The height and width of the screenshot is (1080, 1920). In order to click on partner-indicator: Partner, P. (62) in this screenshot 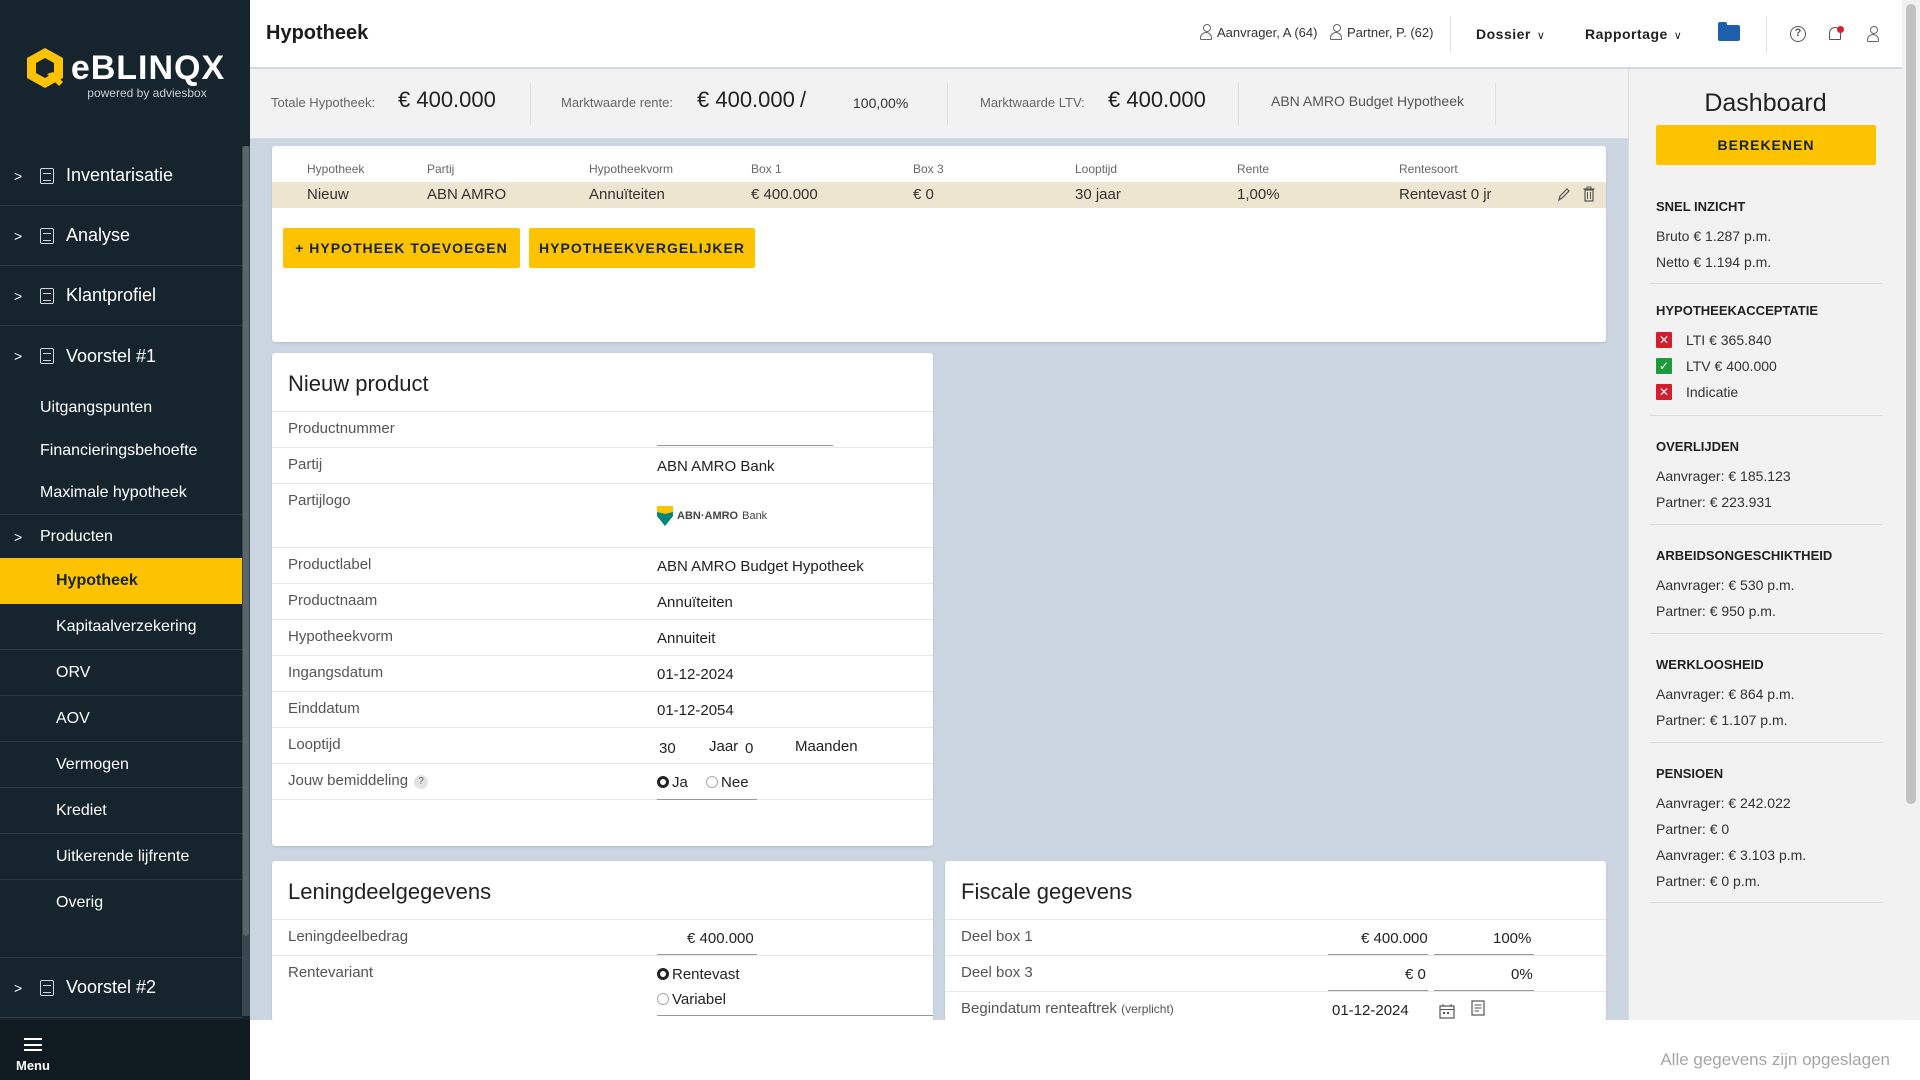, I will do `click(1381, 32)`.